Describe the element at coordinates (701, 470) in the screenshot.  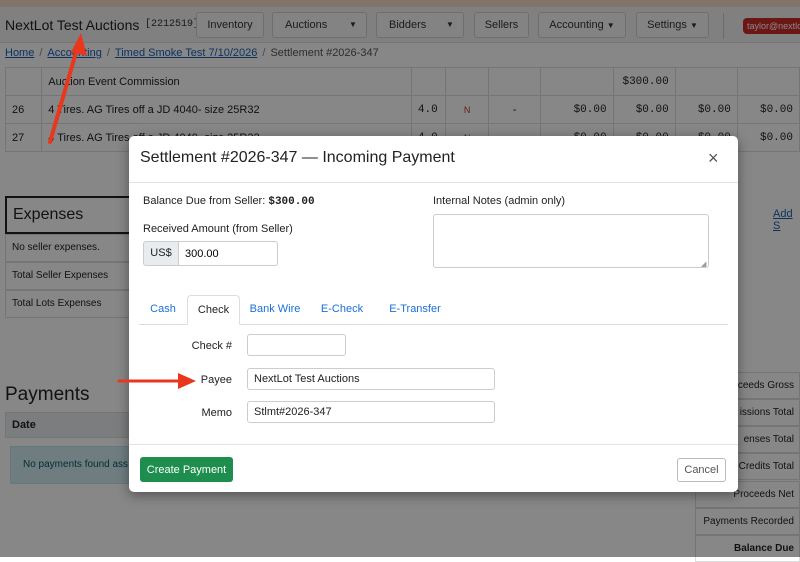
I see `cancel-button: Cancel` at that location.